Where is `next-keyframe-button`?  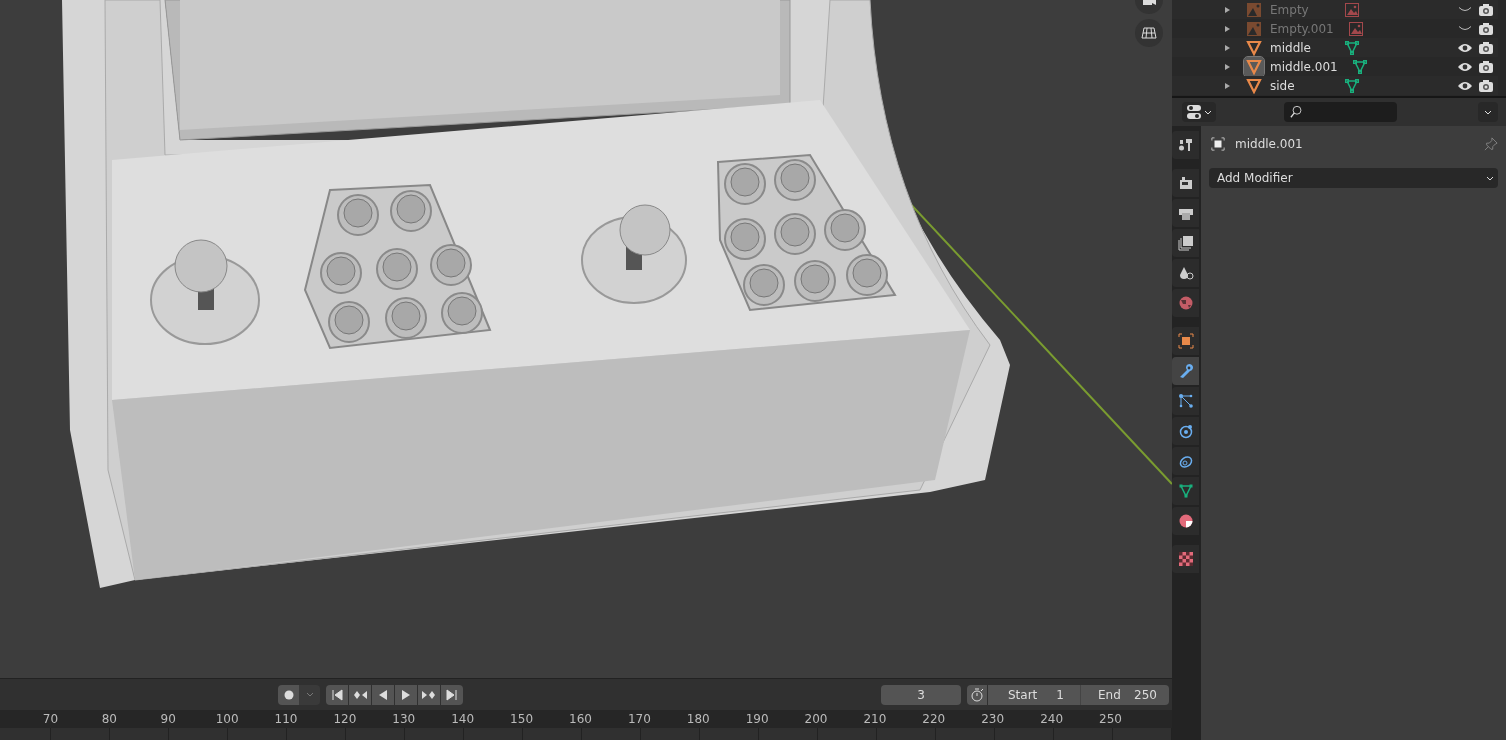
next-keyframe-button is located at coordinates (429, 694).